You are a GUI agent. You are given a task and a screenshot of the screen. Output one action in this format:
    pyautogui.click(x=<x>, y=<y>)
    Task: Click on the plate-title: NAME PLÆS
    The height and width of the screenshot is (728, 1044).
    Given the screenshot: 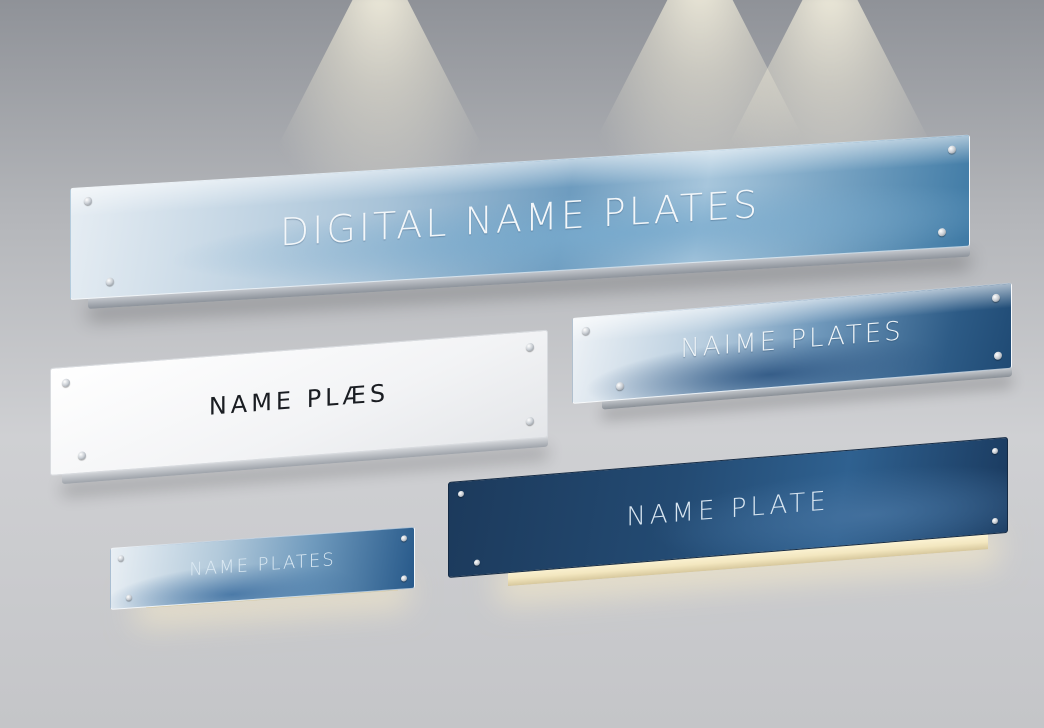 What is the action you would take?
    pyautogui.click(x=299, y=399)
    